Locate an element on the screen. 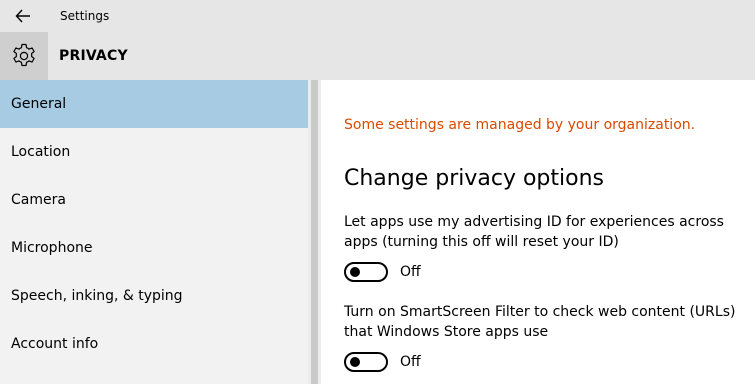  back-button is located at coordinates (23, 16).